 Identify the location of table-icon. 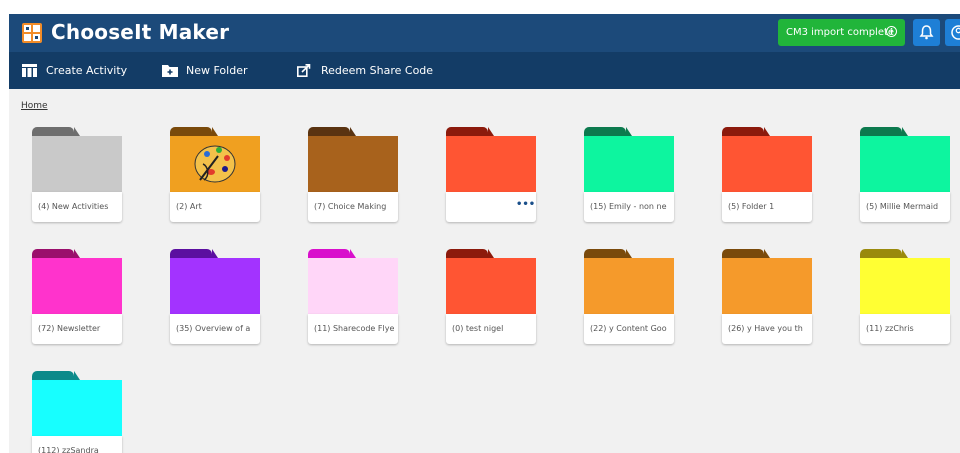
(29, 70).